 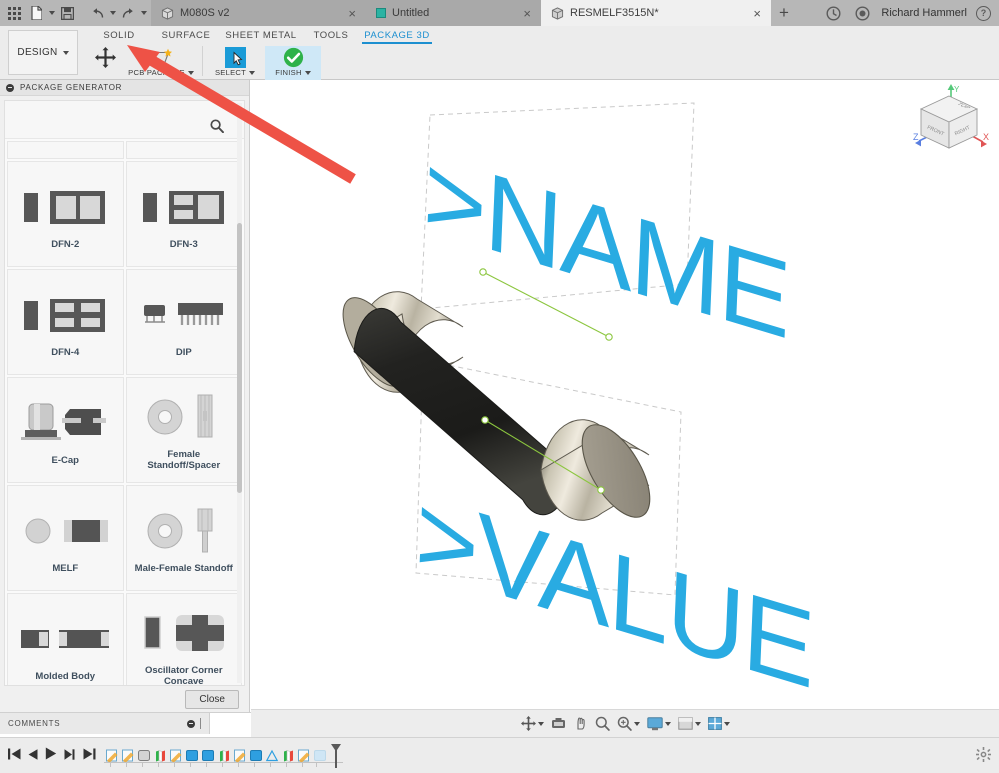 What do you see at coordinates (659, 723) in the screenshot?
I see `display-settings-icon` at bounding box center [659, 723].